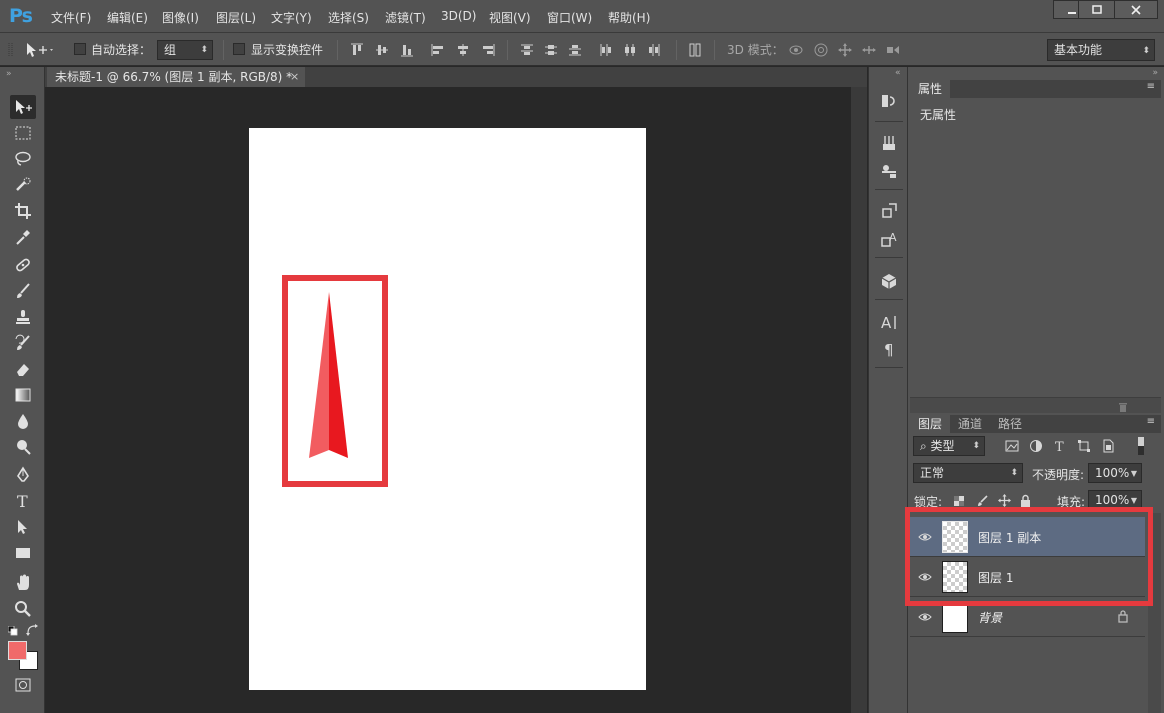 The image size is (1164, 713). I want to click on eye-icon, so click(925, 617).